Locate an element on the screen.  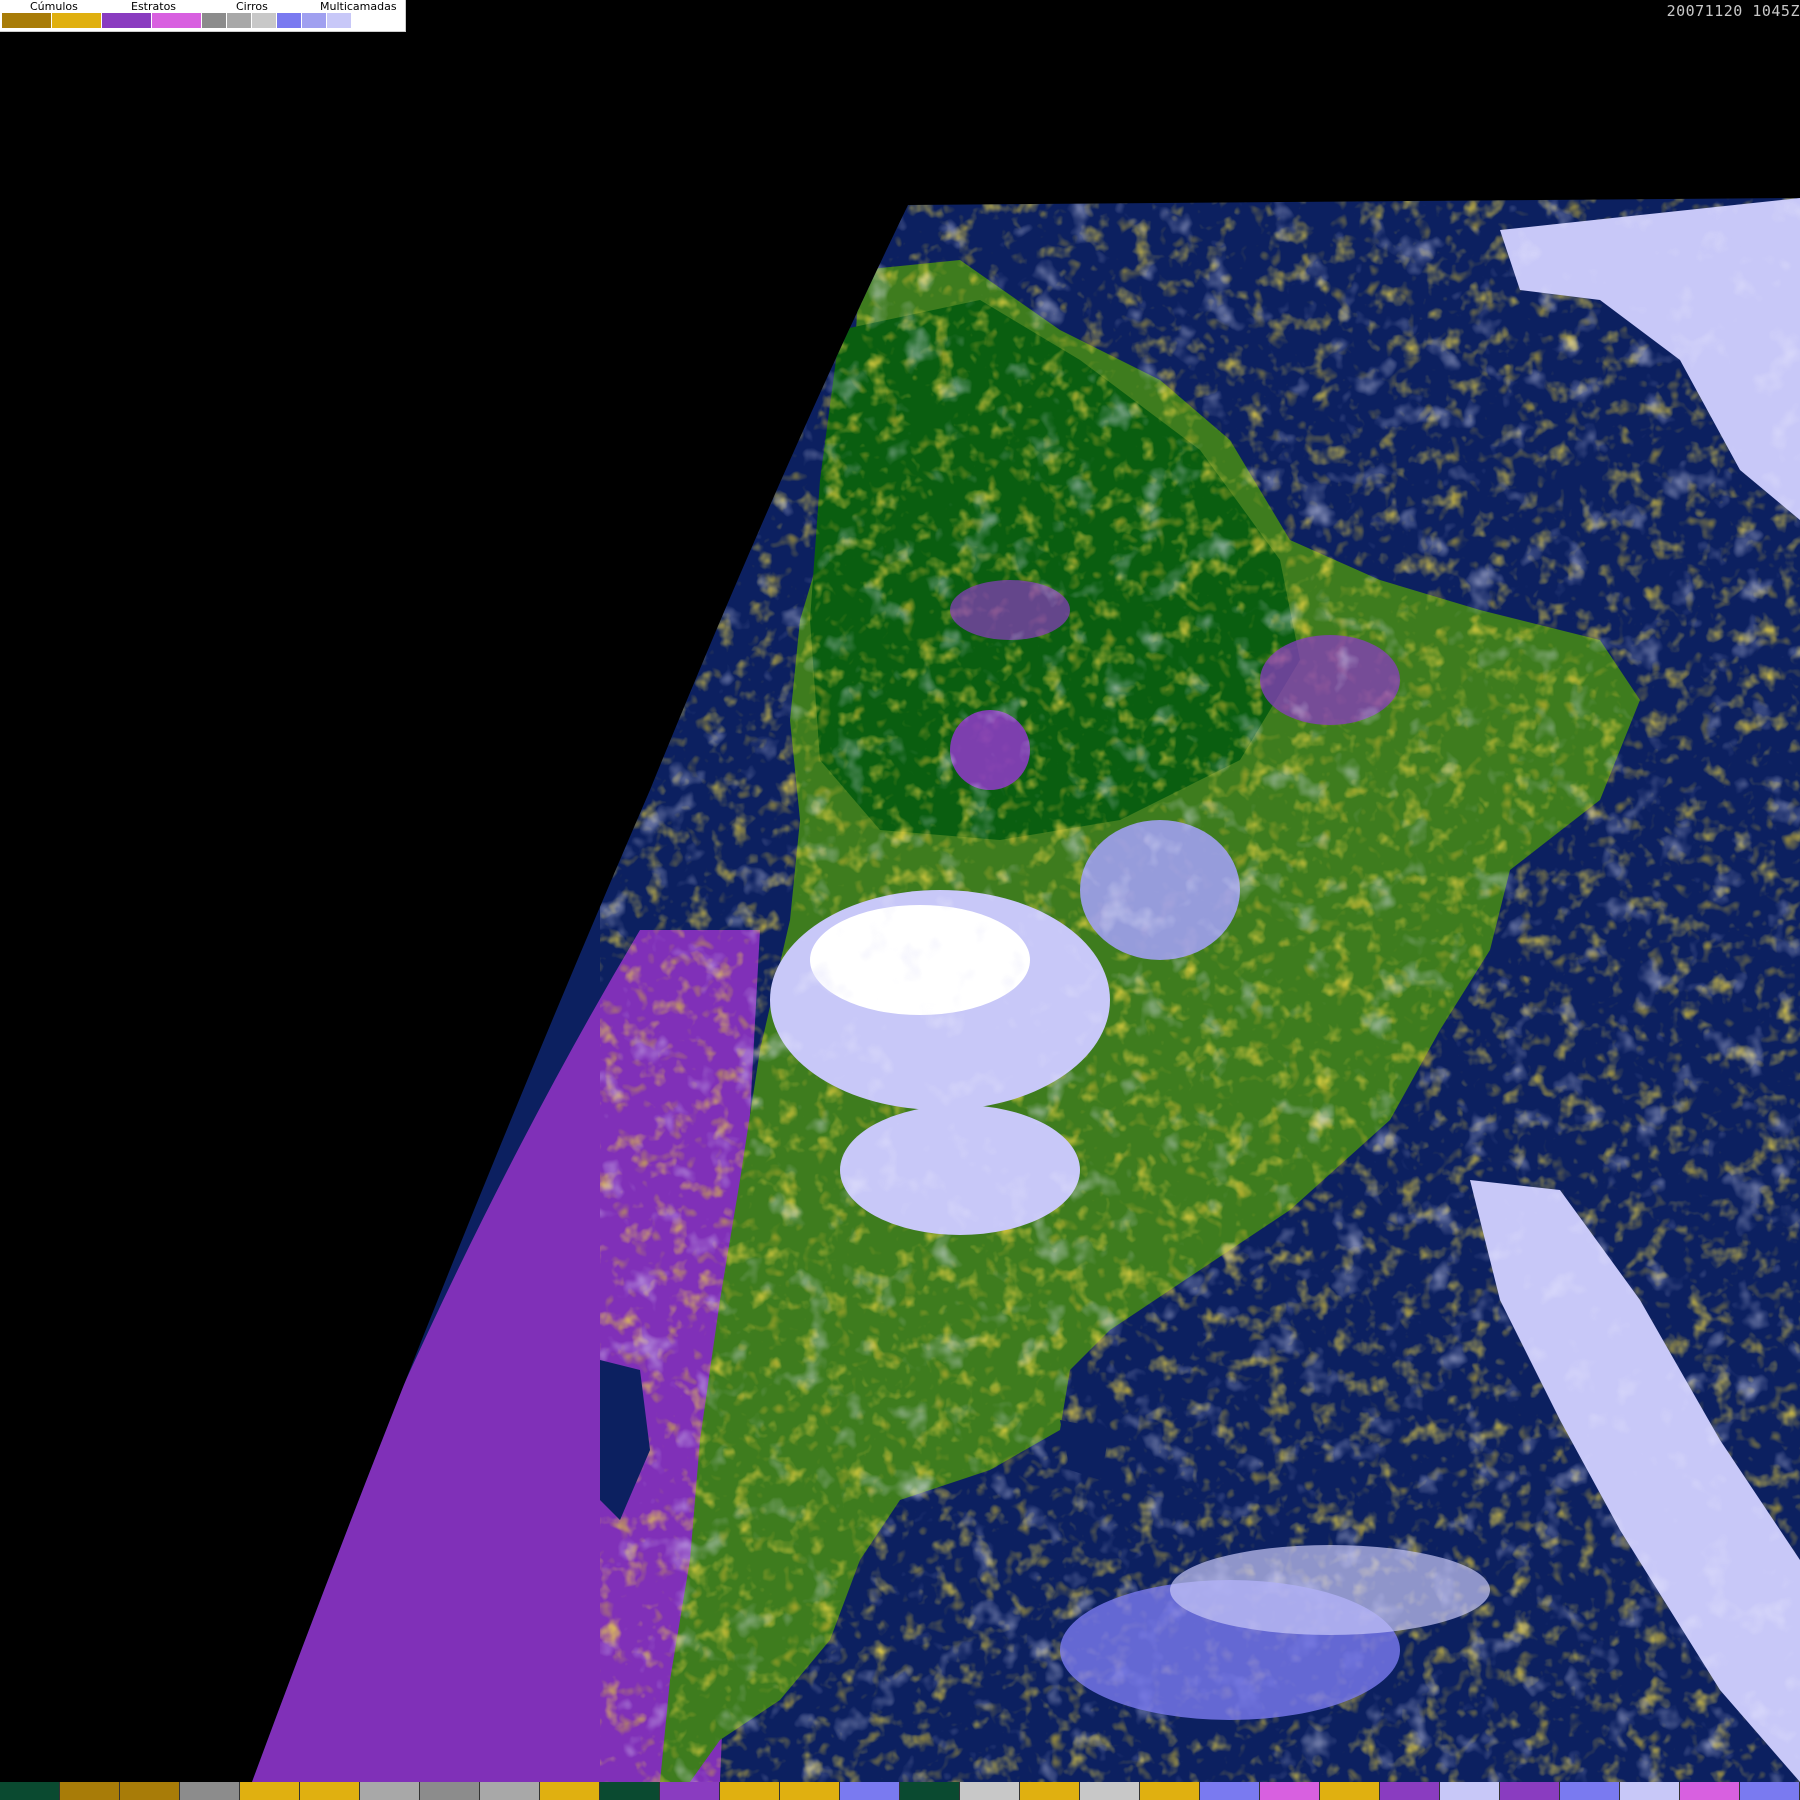
cloud-type-legend: Cúmulos Estratos Cirros Multicamadas is located at coordinates (203, 16).